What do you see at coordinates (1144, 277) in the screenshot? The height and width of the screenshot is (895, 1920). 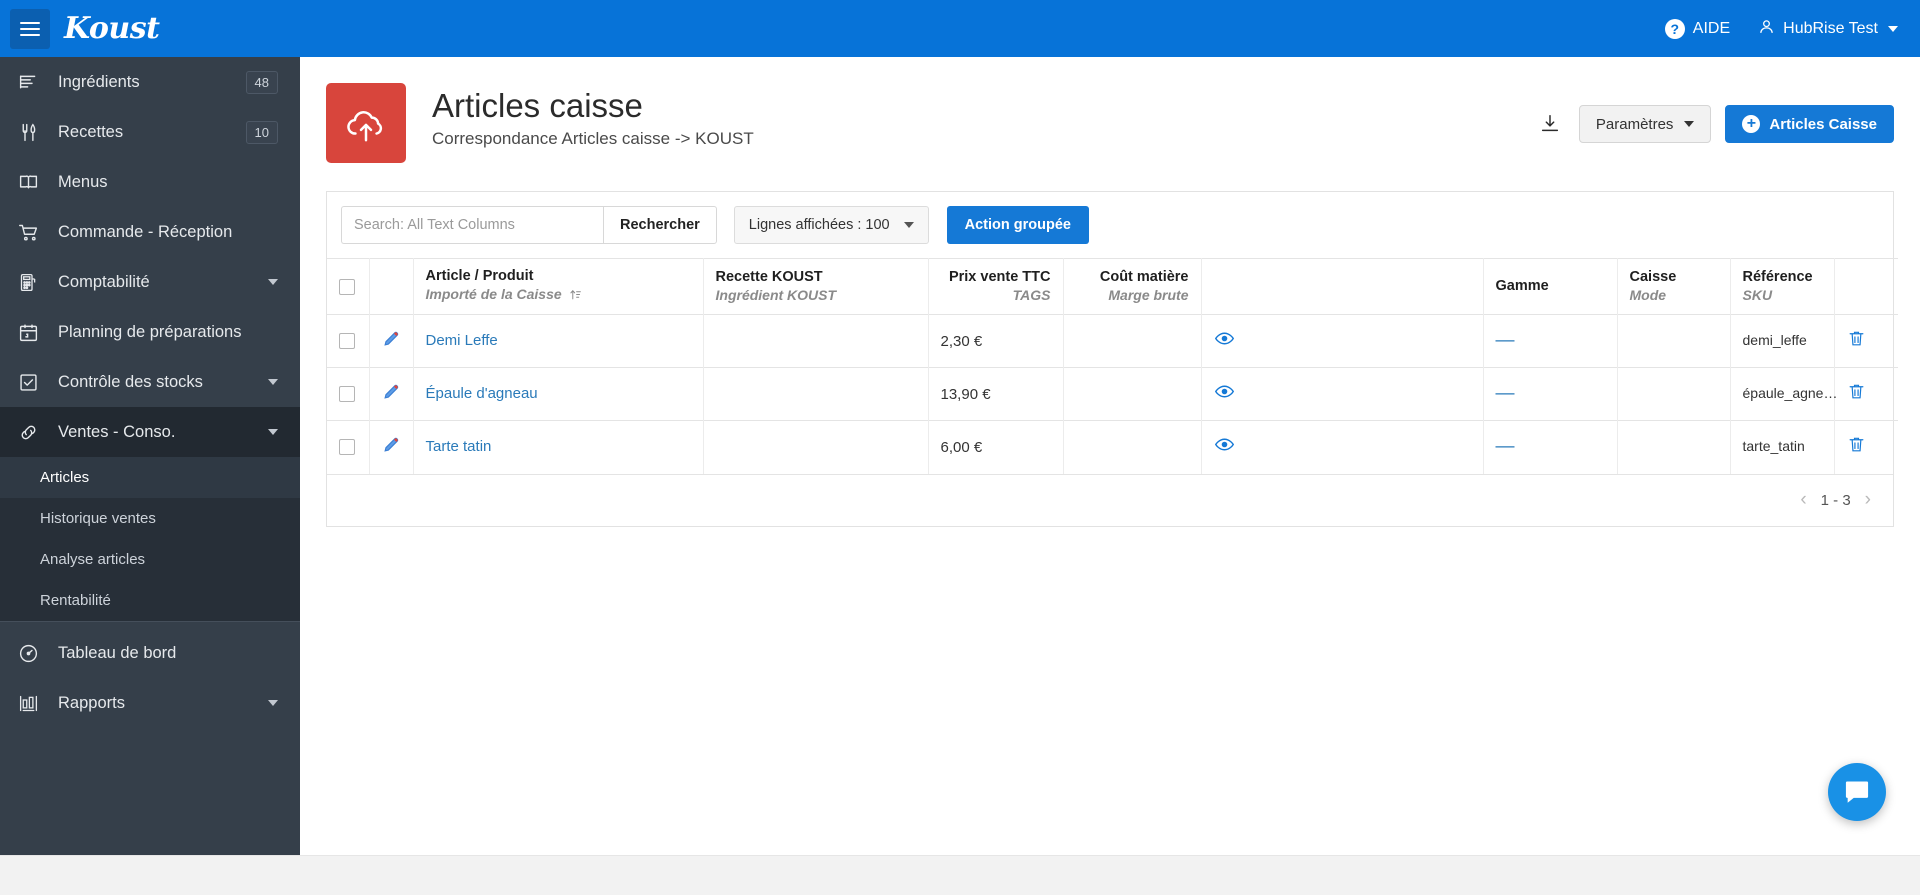 I see `column-title: Coût matière` at bounding box center [1144, 277].